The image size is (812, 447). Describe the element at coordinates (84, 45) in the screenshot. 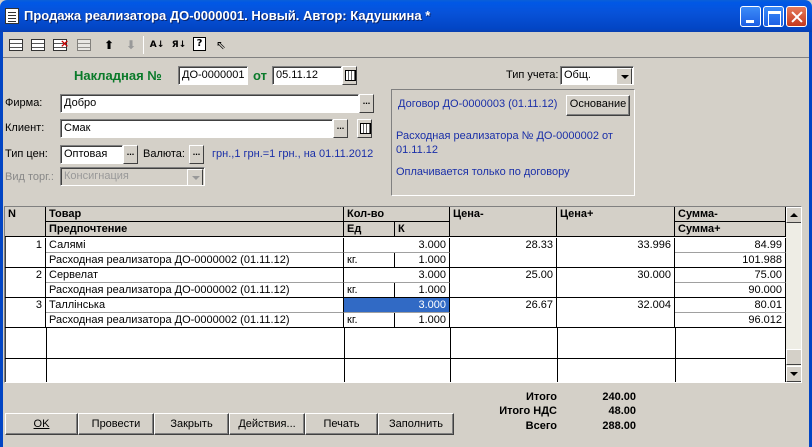

I see `grid-copy-icon` at that location.